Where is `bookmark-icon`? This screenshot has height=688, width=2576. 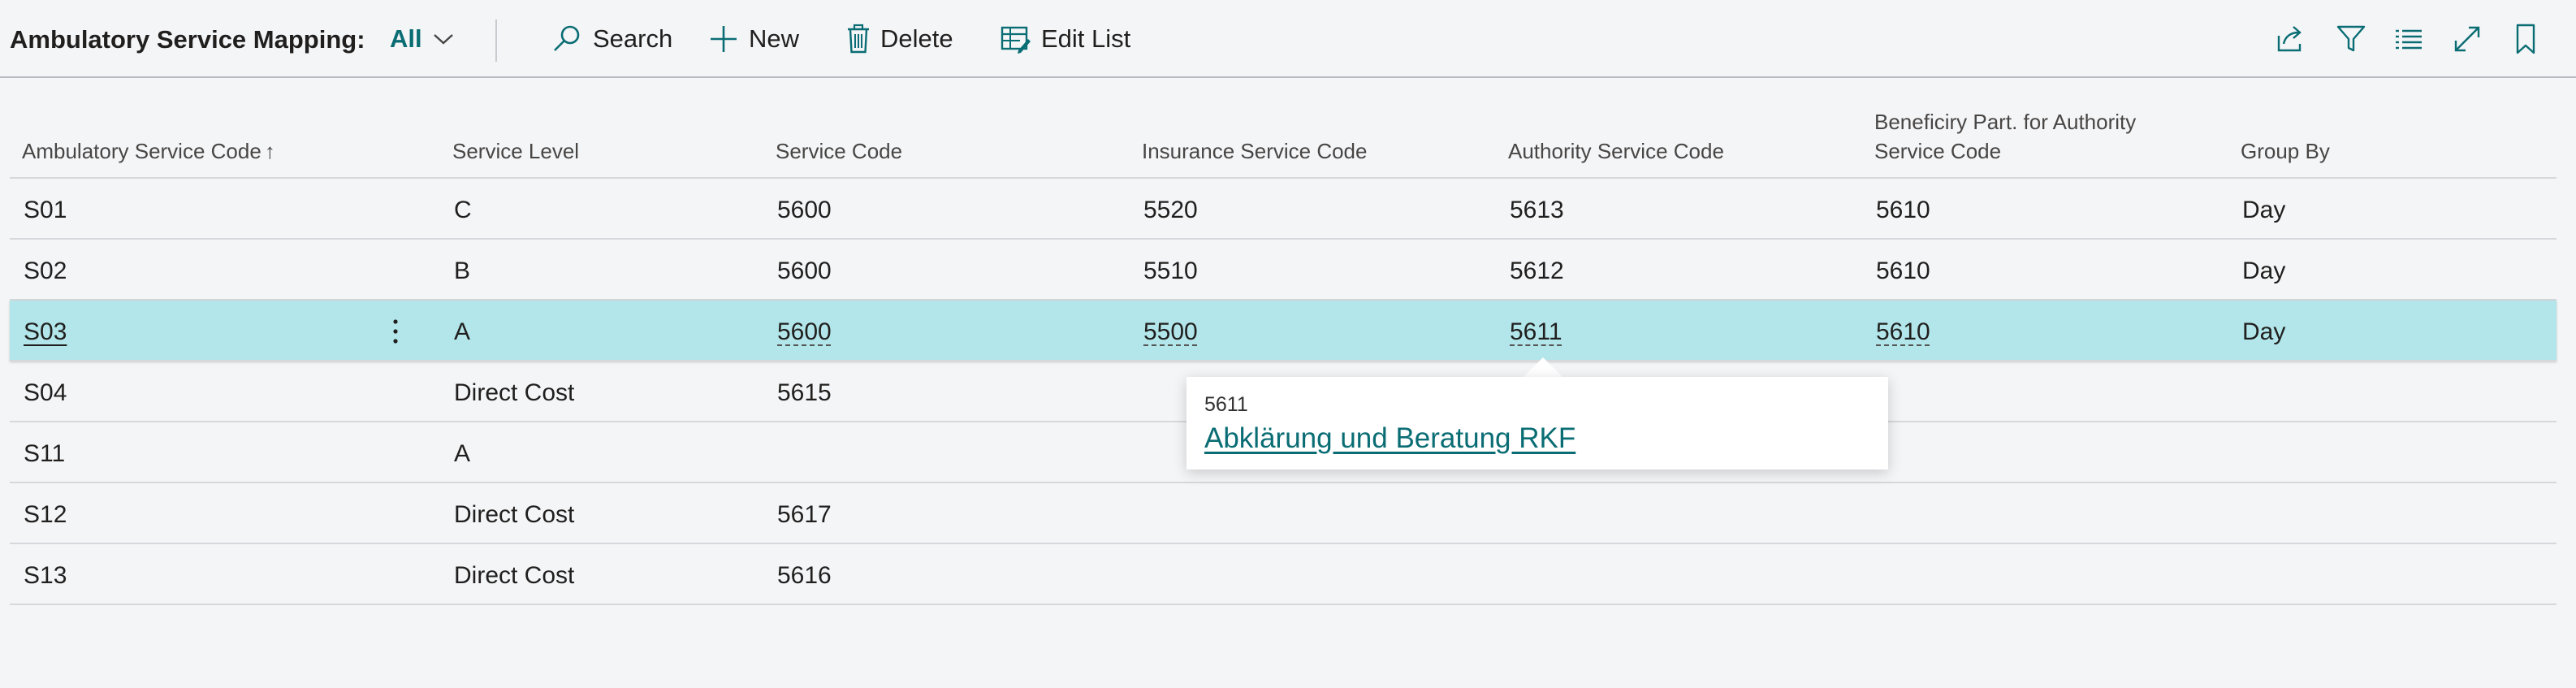
bookmark-icon is located at coordinates (2525, 39).